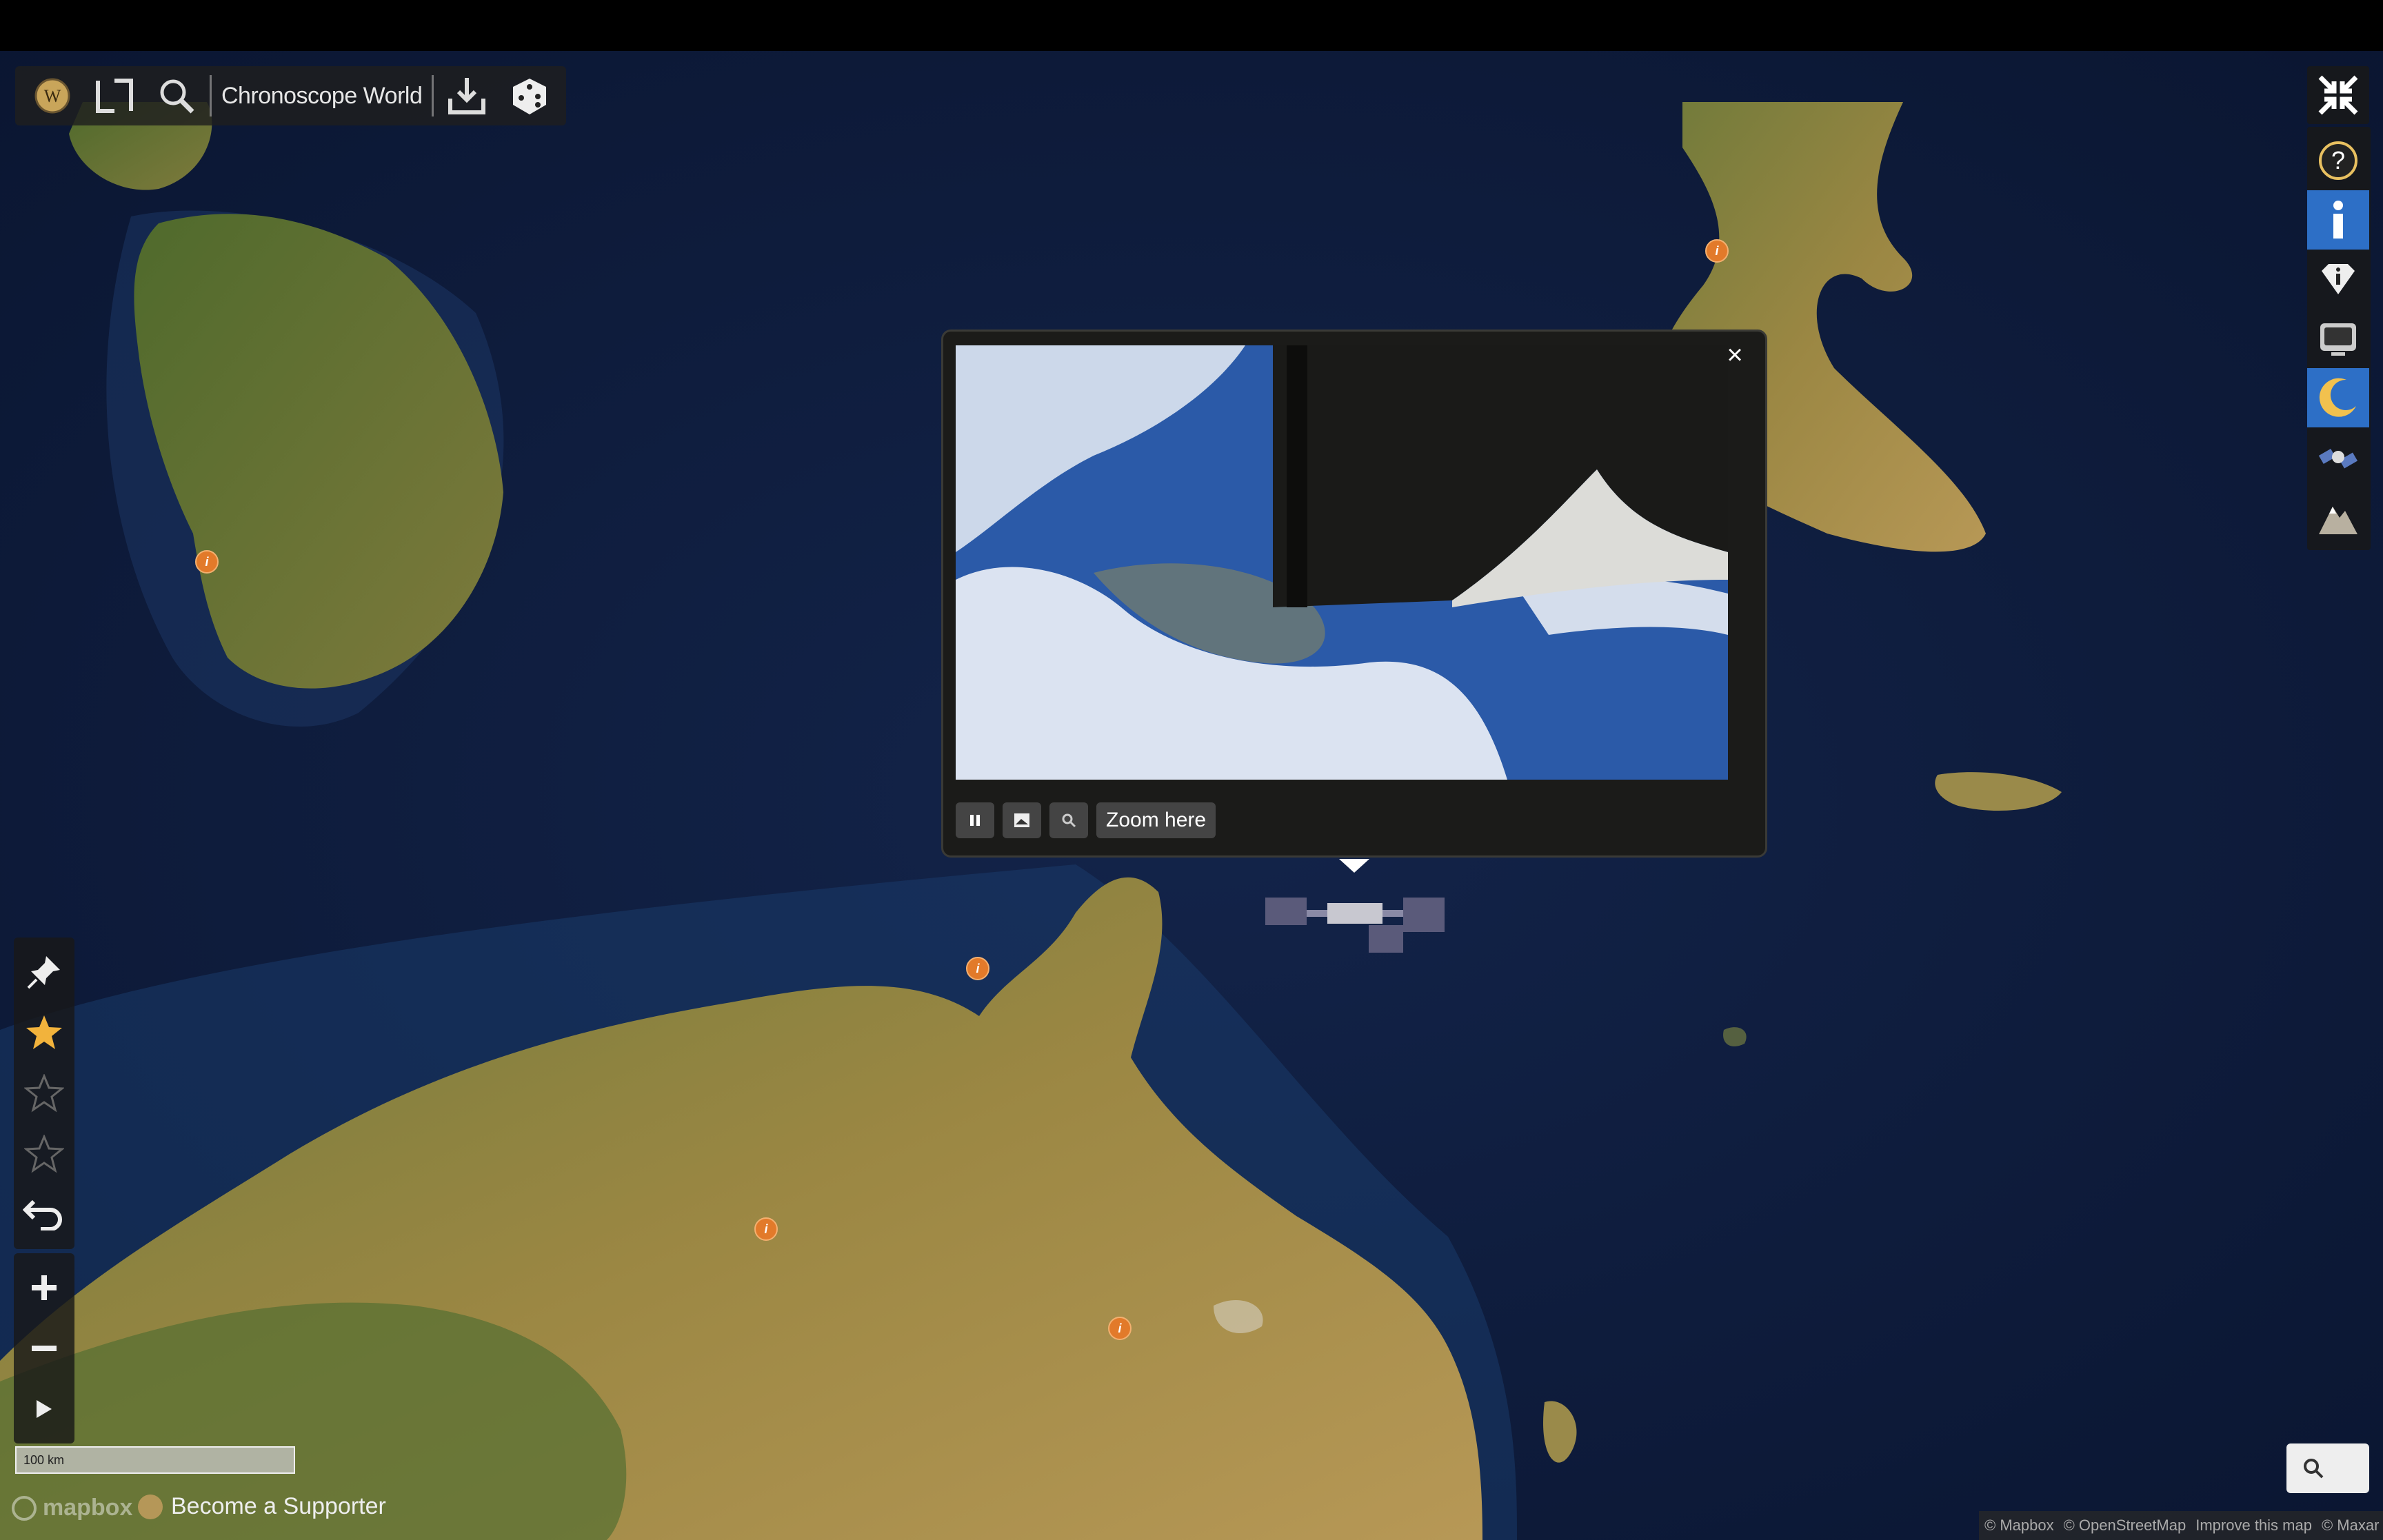 The image size is (2383, 1540). Describe the element at coordinates (2338, 398) in the screenshot. I see `moon-icon` at that location.